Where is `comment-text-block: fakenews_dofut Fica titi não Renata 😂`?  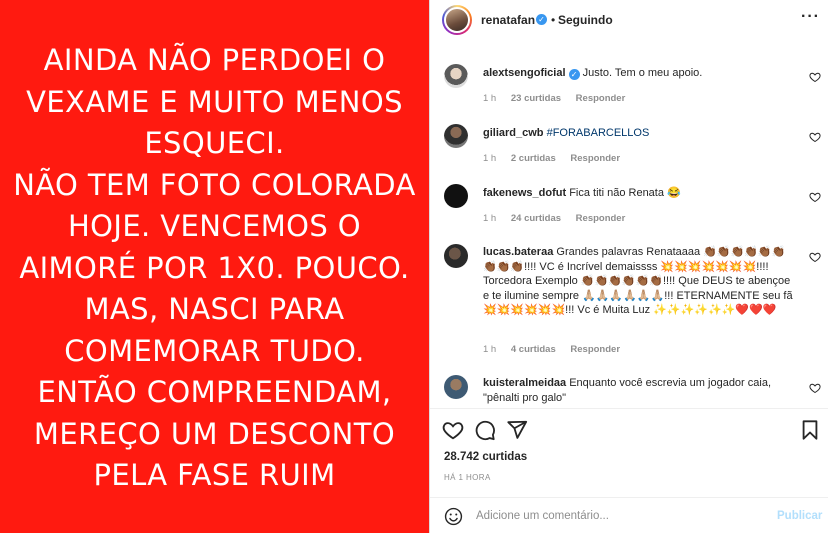
comment-text-block: fakenews_dofut Fica titi não Renata 😂 is located at coordinates (638, 193).